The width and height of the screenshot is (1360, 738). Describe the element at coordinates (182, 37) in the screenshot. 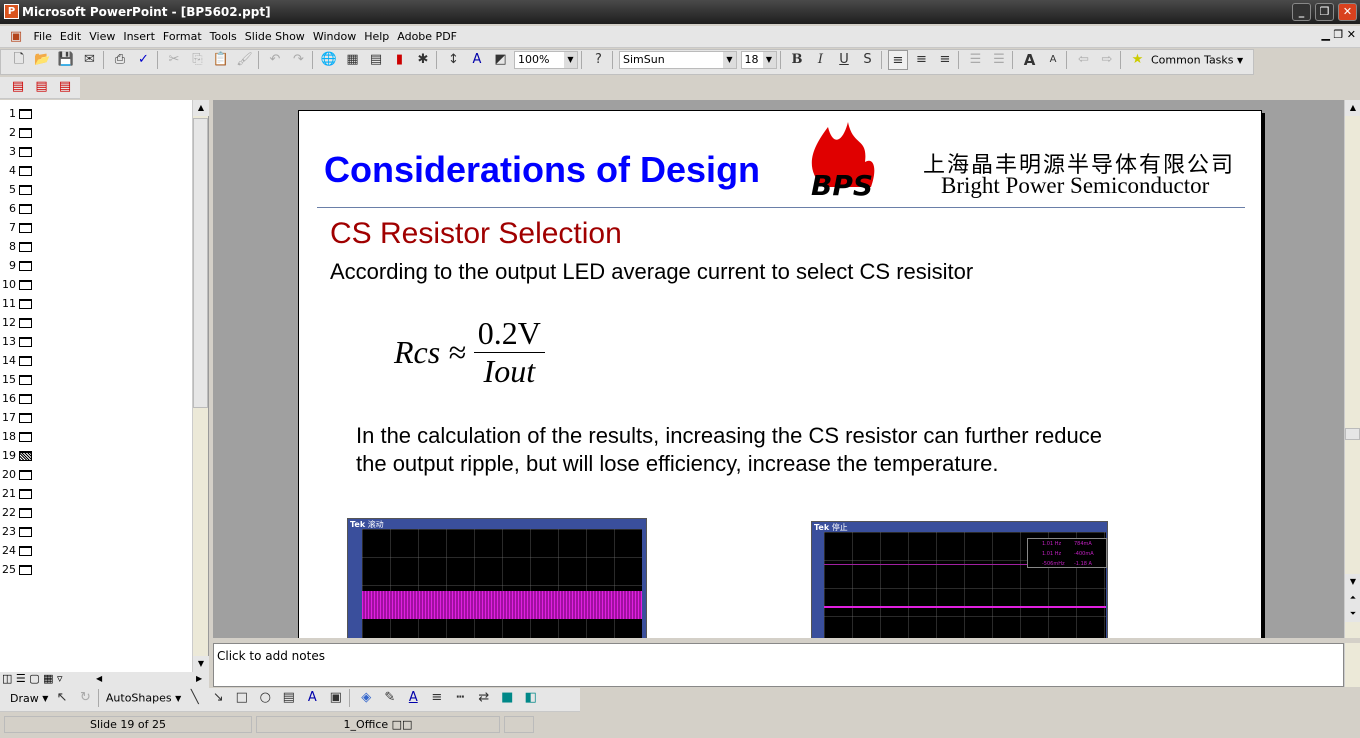

I see `menu-format: Format` at that location.